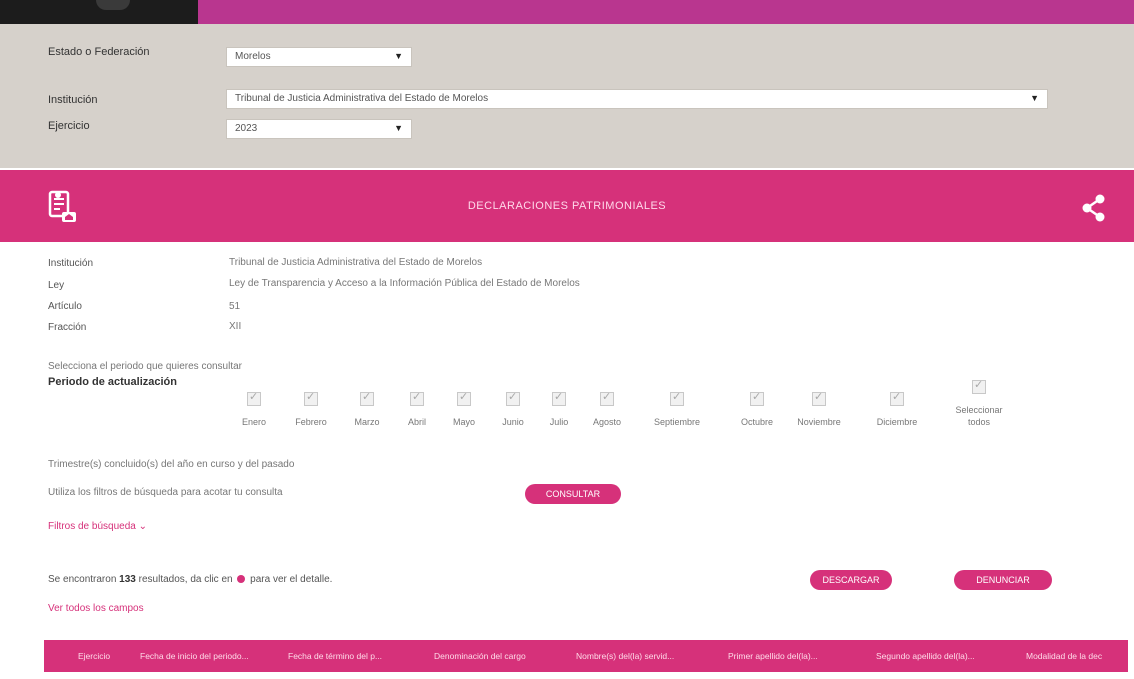 This screenshot has width=1134, height=679. I want to click on results-suffix: para ver el detalle., so click(291, 579).